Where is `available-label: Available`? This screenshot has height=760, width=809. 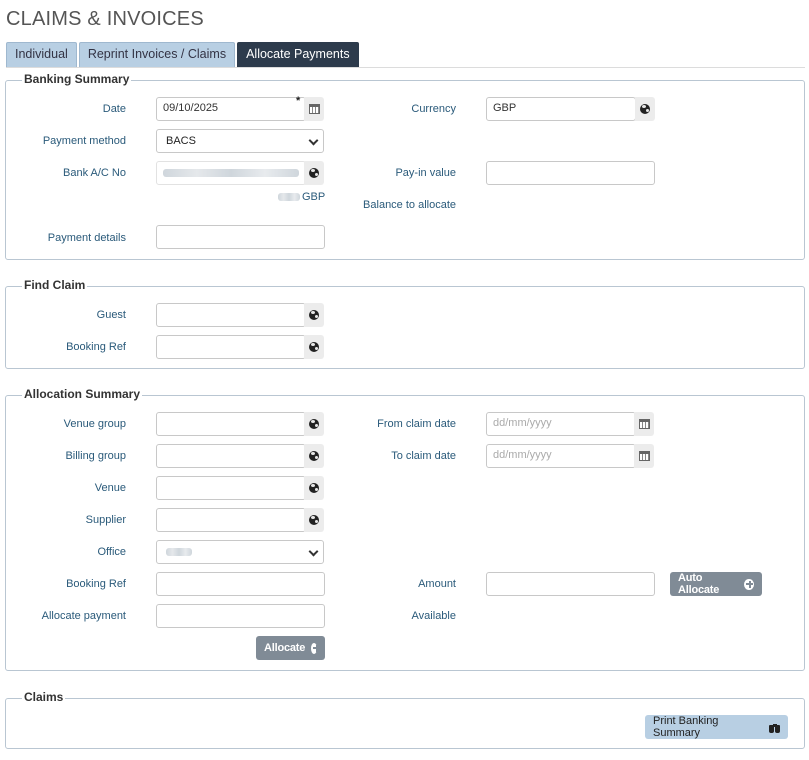
available-label: Available is located at coordinates (433, 616).